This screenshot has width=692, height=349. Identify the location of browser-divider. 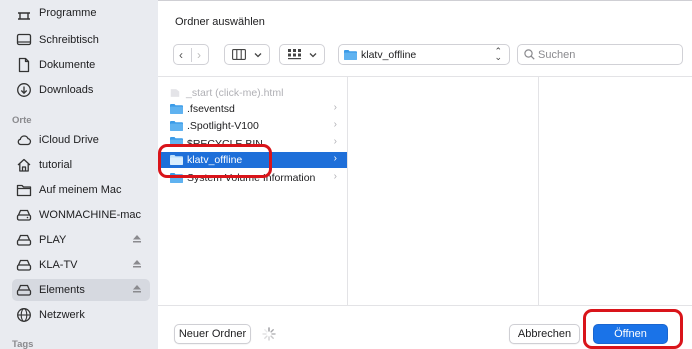
(425, 76).